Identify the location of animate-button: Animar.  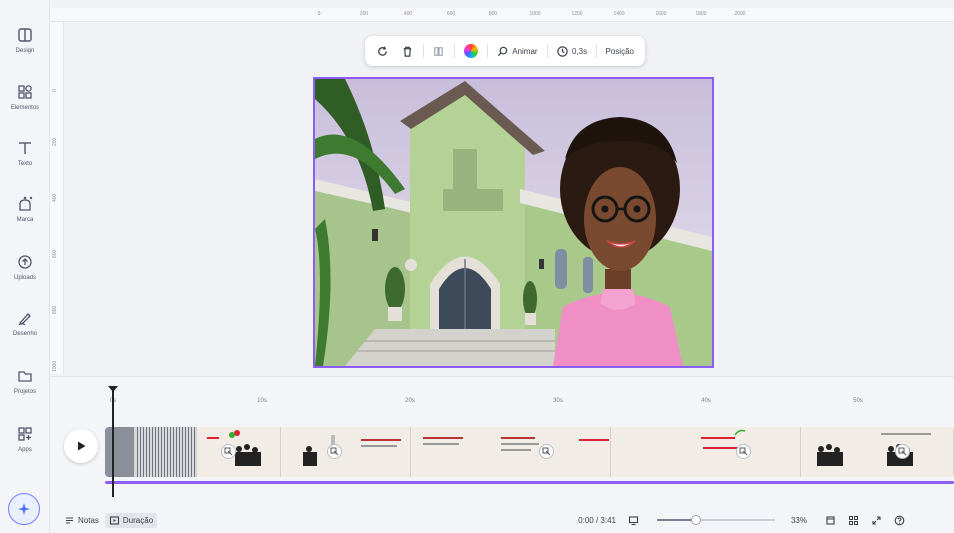
(516, 51).